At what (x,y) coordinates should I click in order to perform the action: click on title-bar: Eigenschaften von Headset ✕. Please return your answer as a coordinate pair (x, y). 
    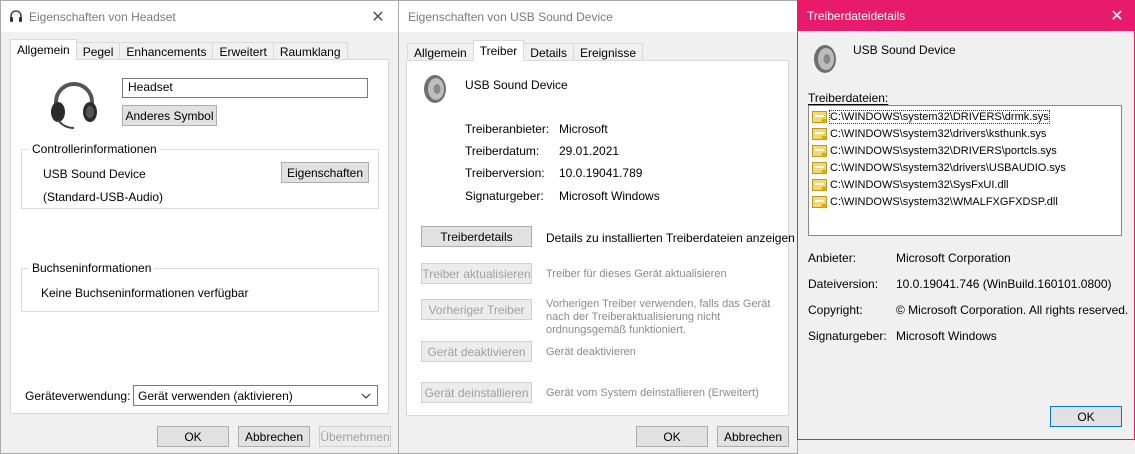
    Looking at the image, I should click on (199, 16).